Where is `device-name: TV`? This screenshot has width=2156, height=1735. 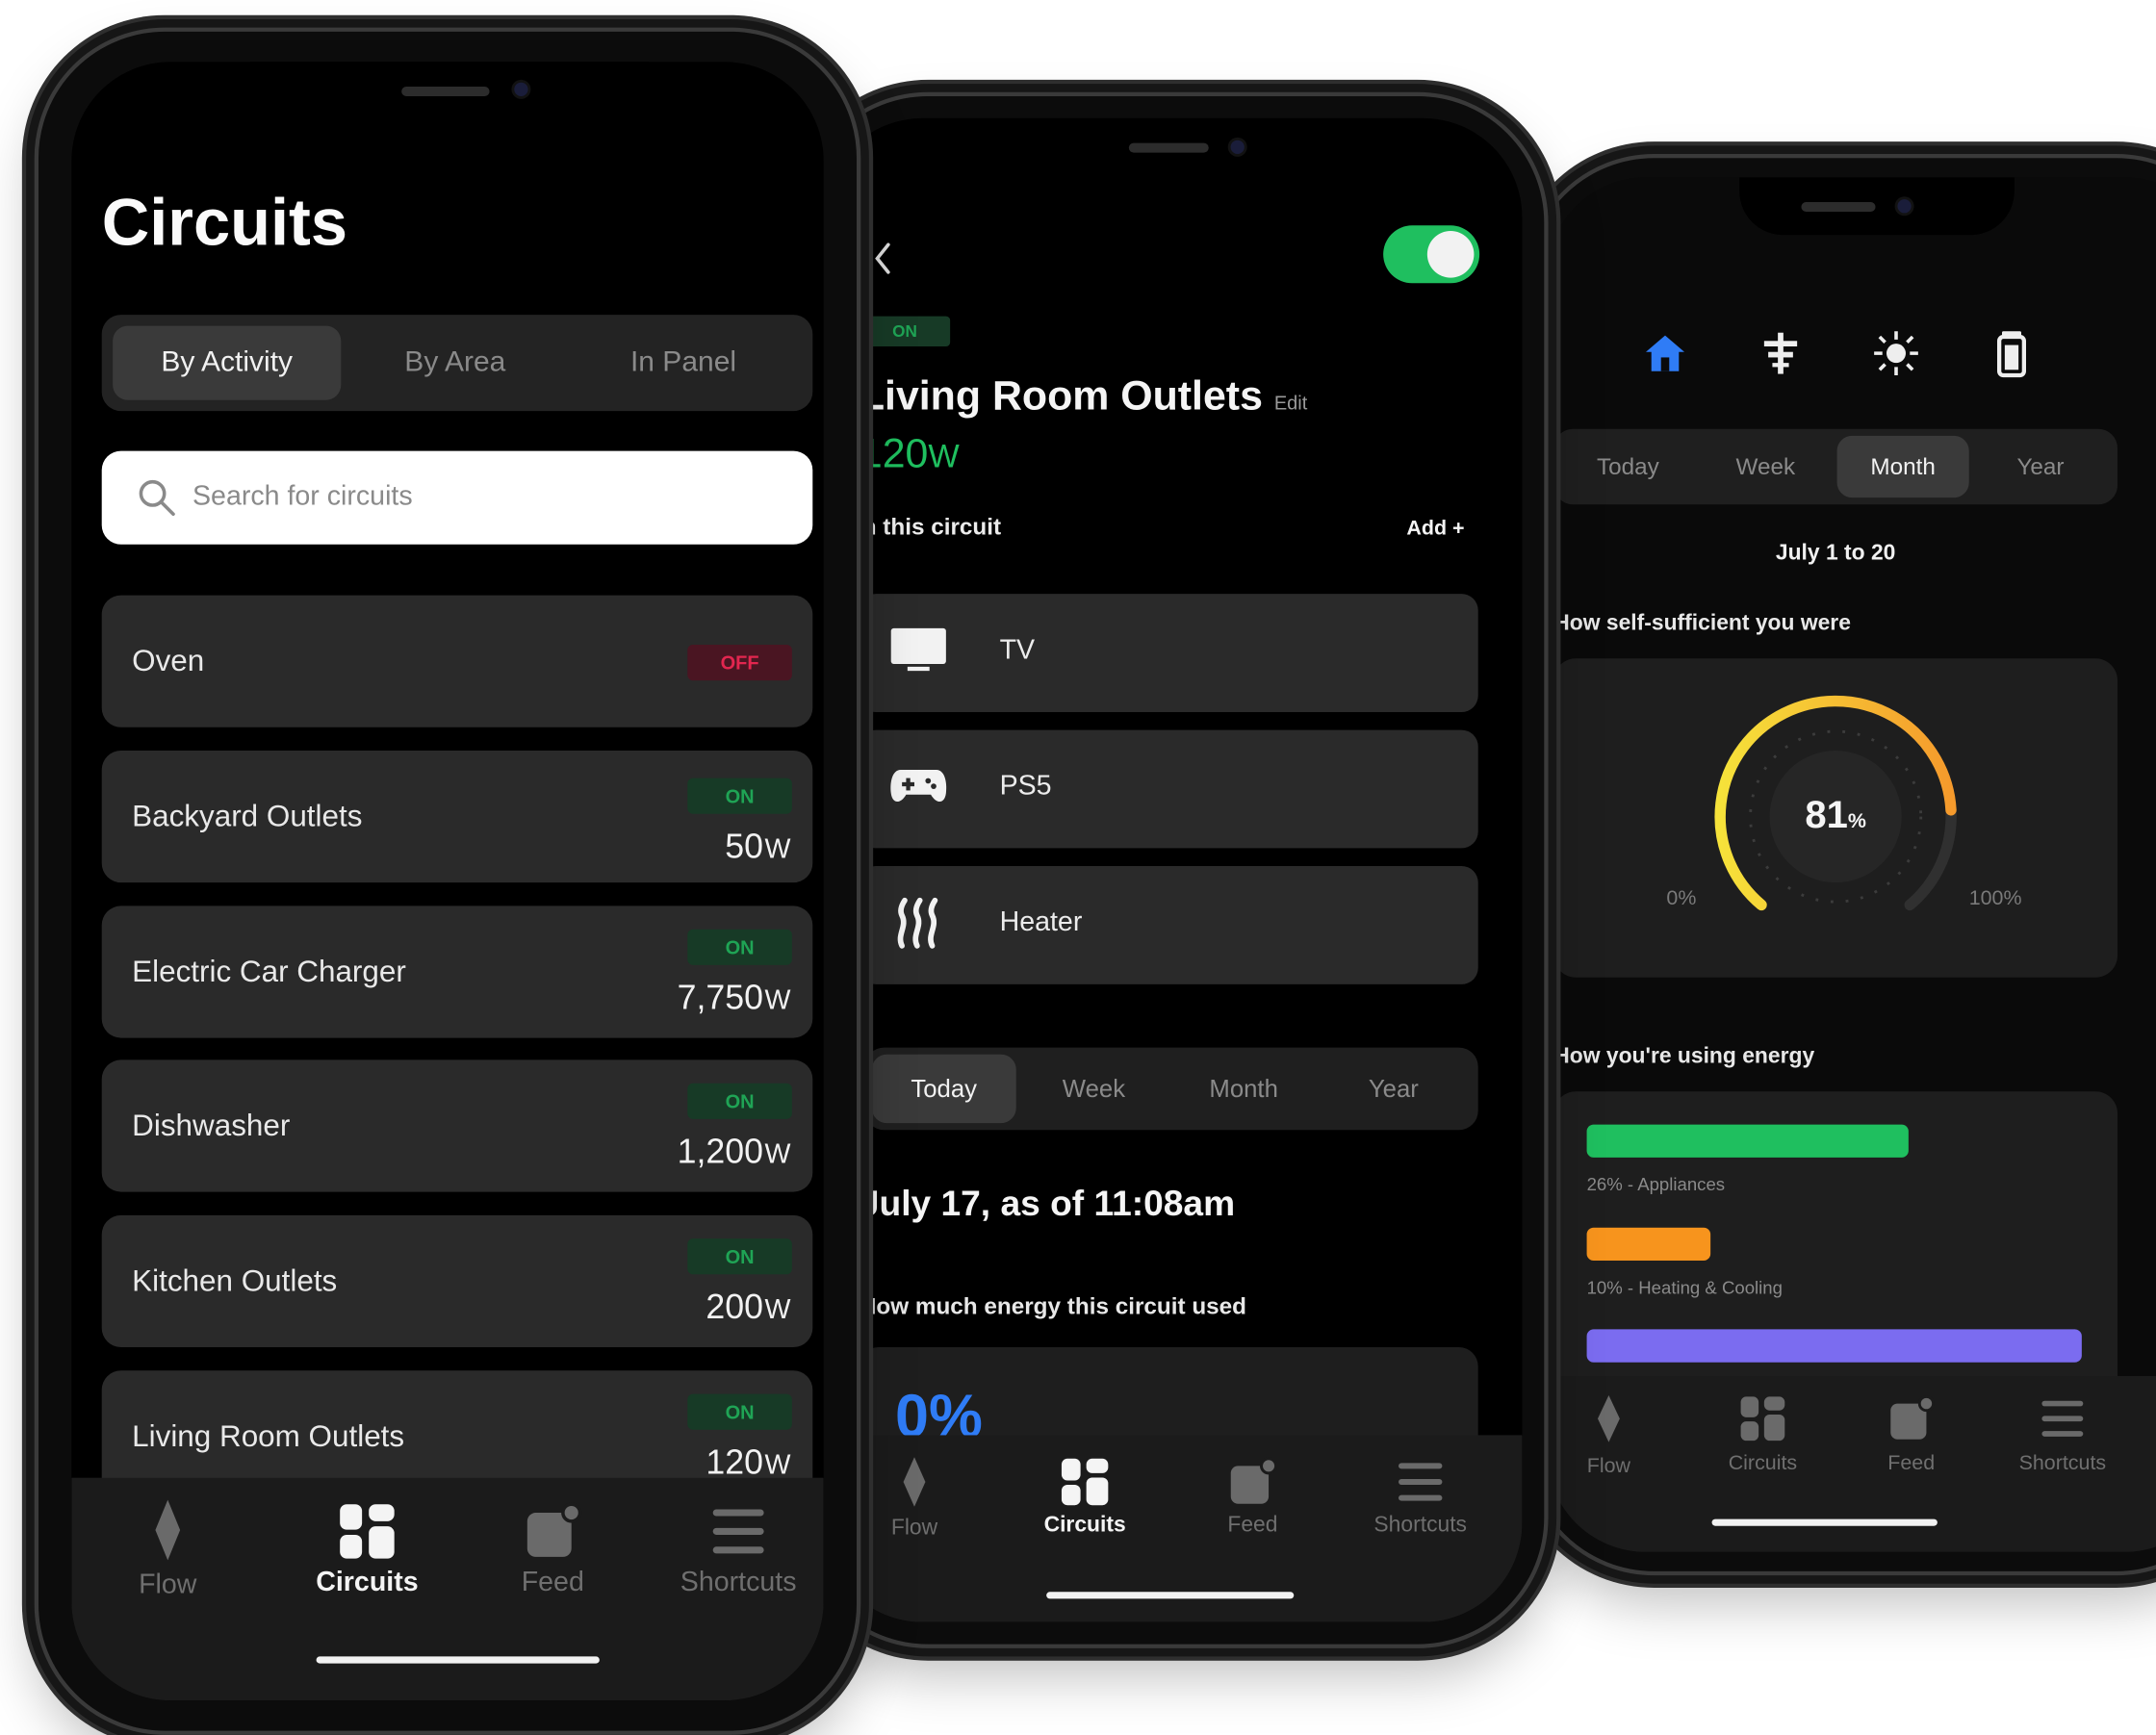
device-name: TV is located at coordinates (1017, 650).